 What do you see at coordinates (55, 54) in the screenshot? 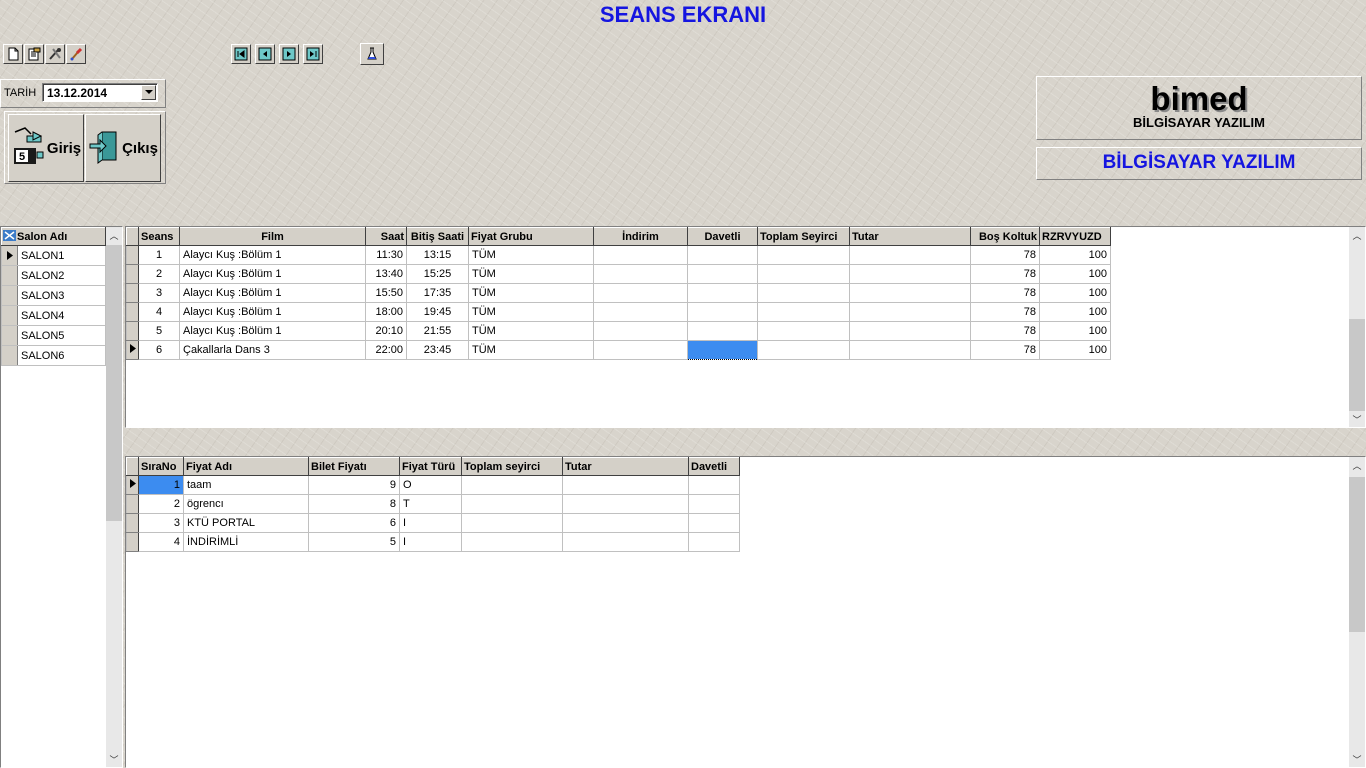
I see `tools-icon` at bounding box center [55, 54].